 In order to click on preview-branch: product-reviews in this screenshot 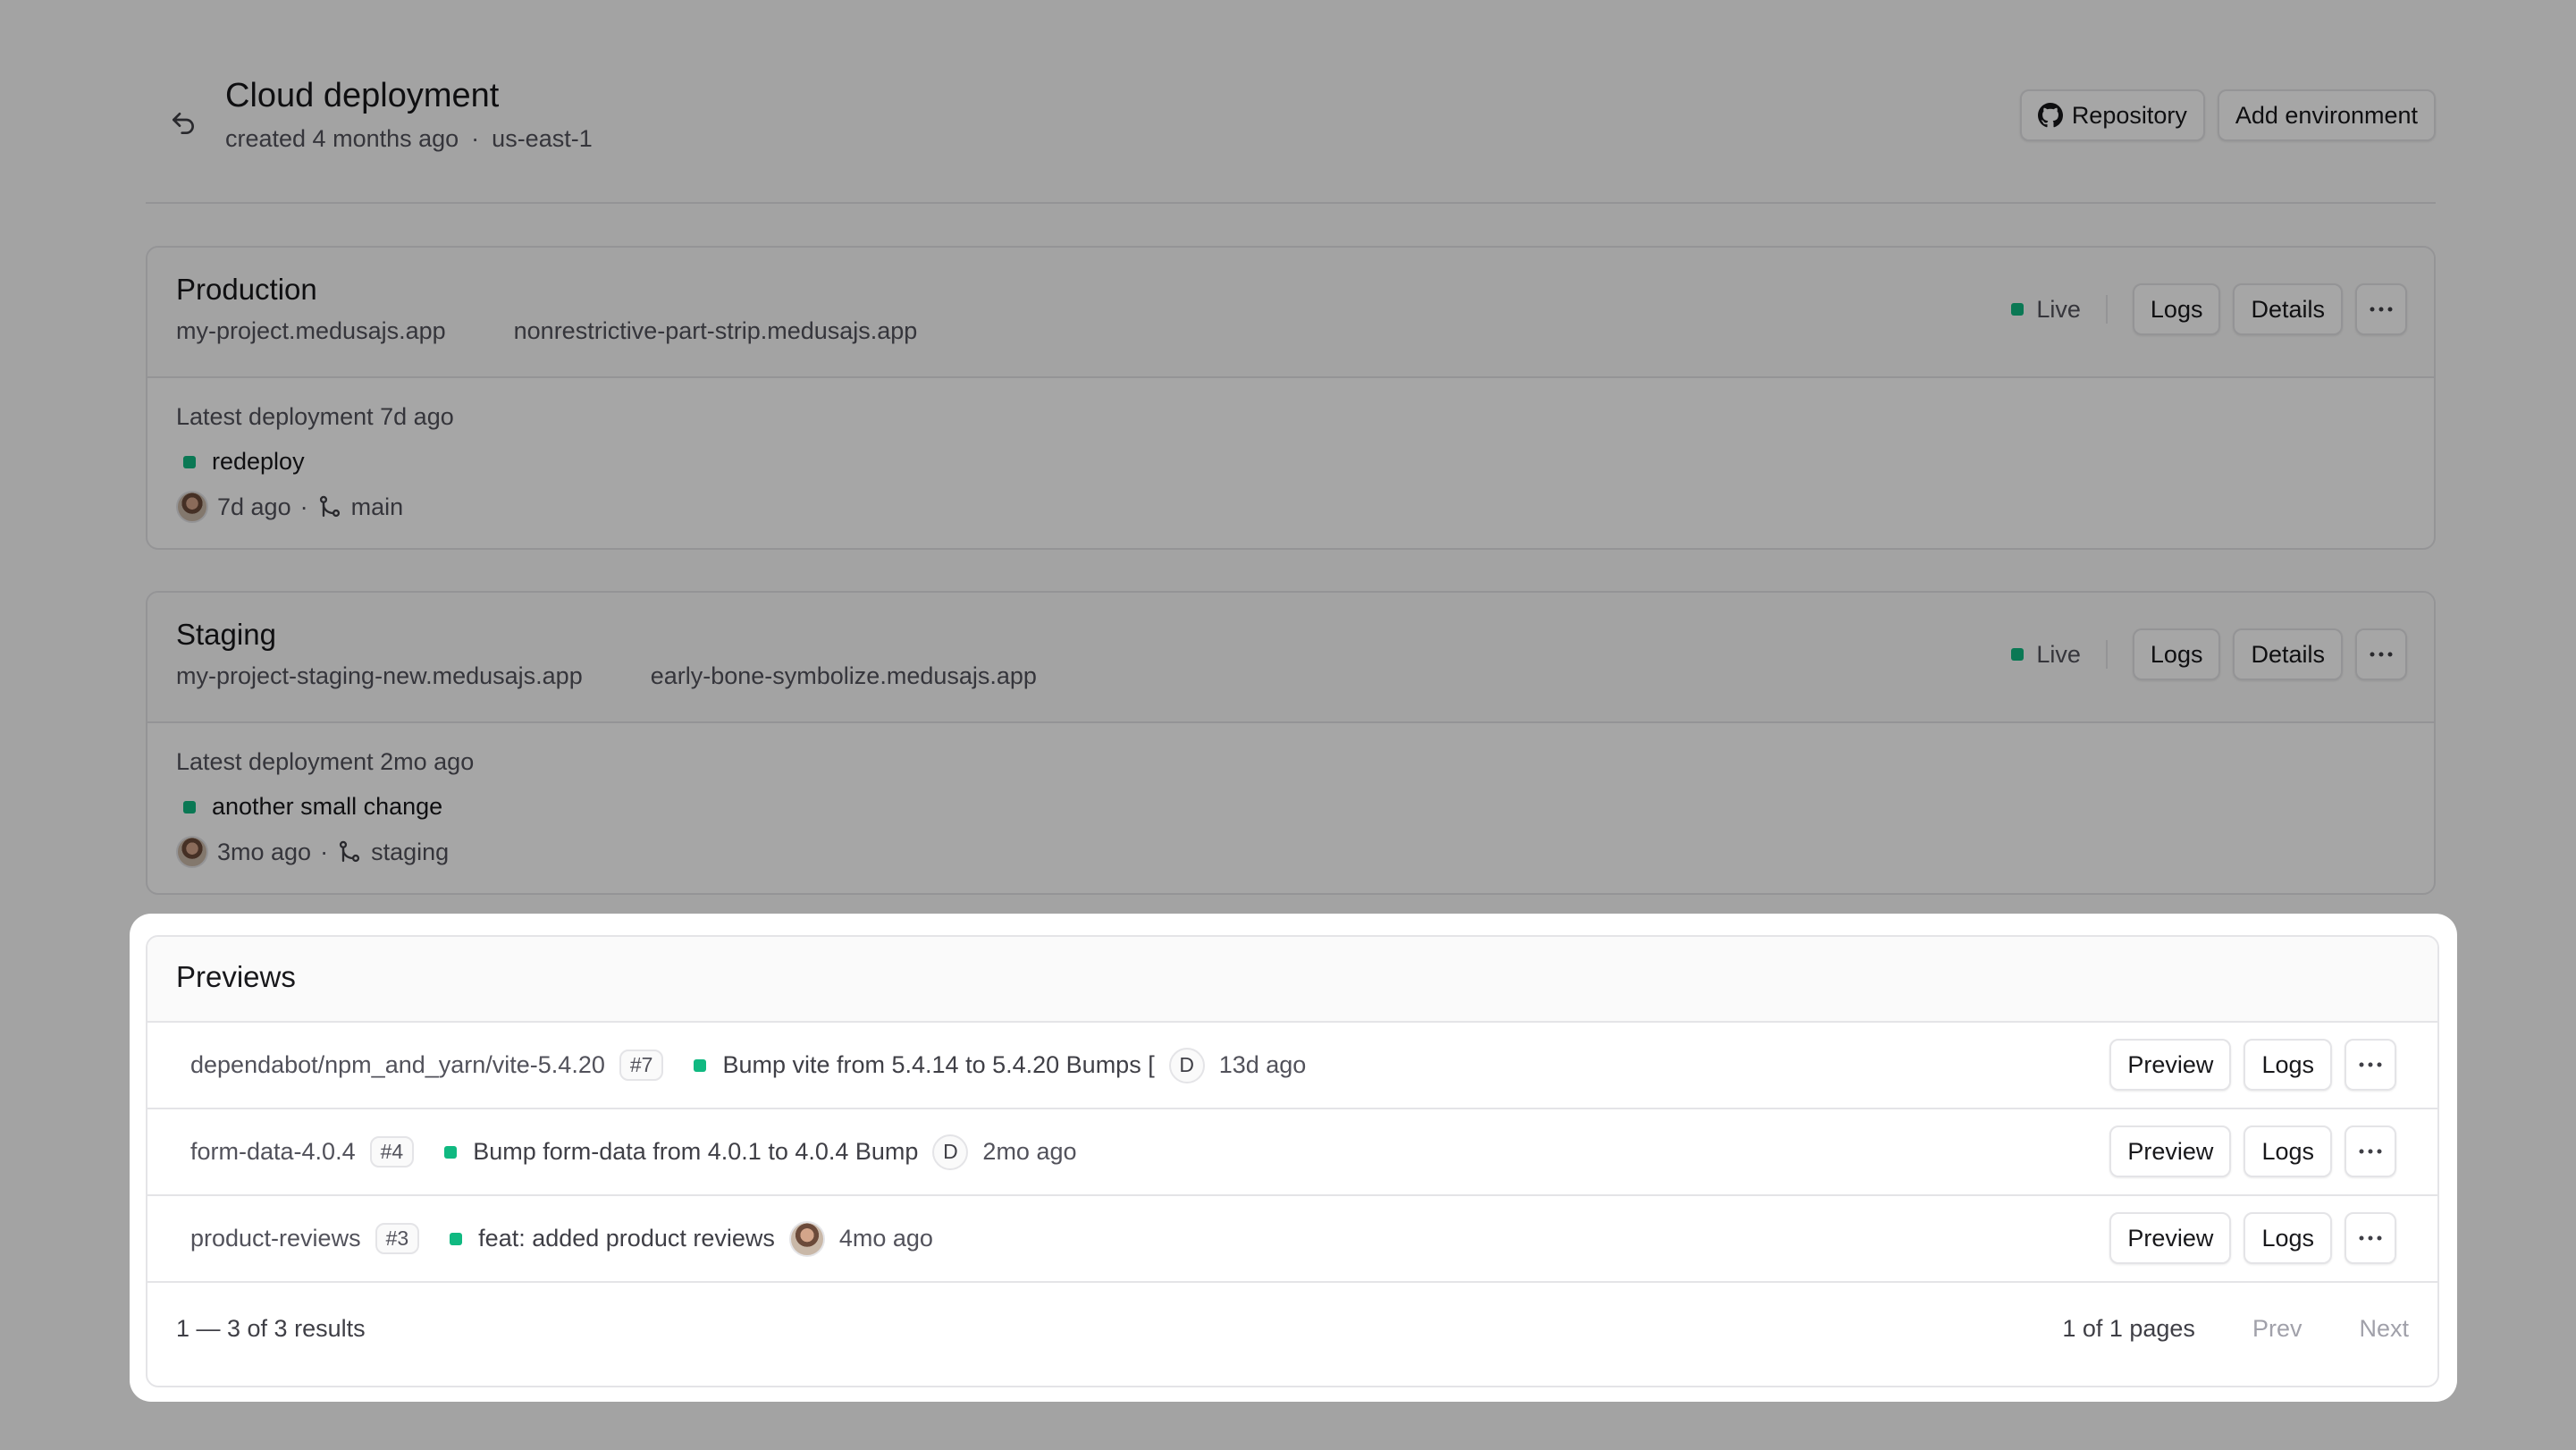, I will do `click(276, 1238)`.